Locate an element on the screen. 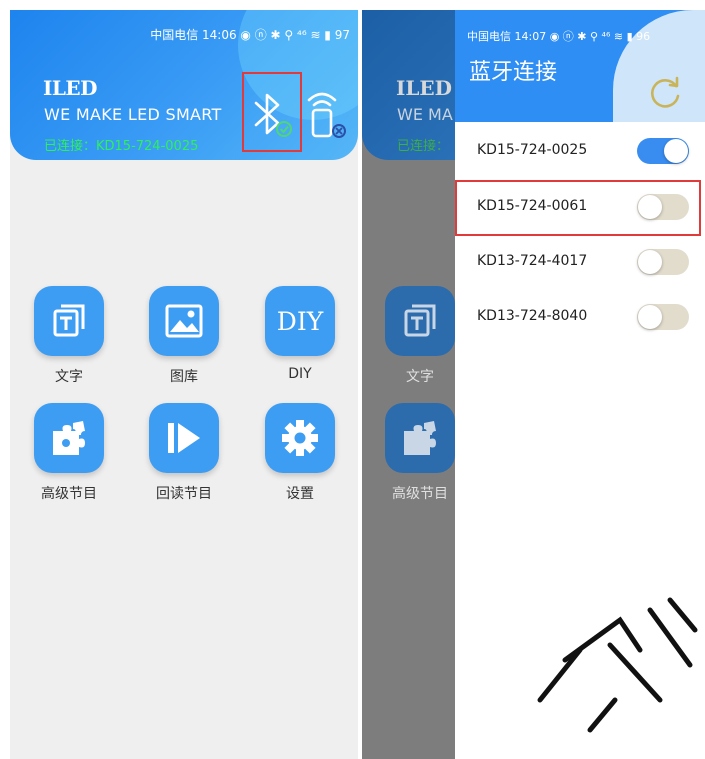 The image size is (705, 759). device-name: KD15-724-0025 is located at coordinates (532, 150).